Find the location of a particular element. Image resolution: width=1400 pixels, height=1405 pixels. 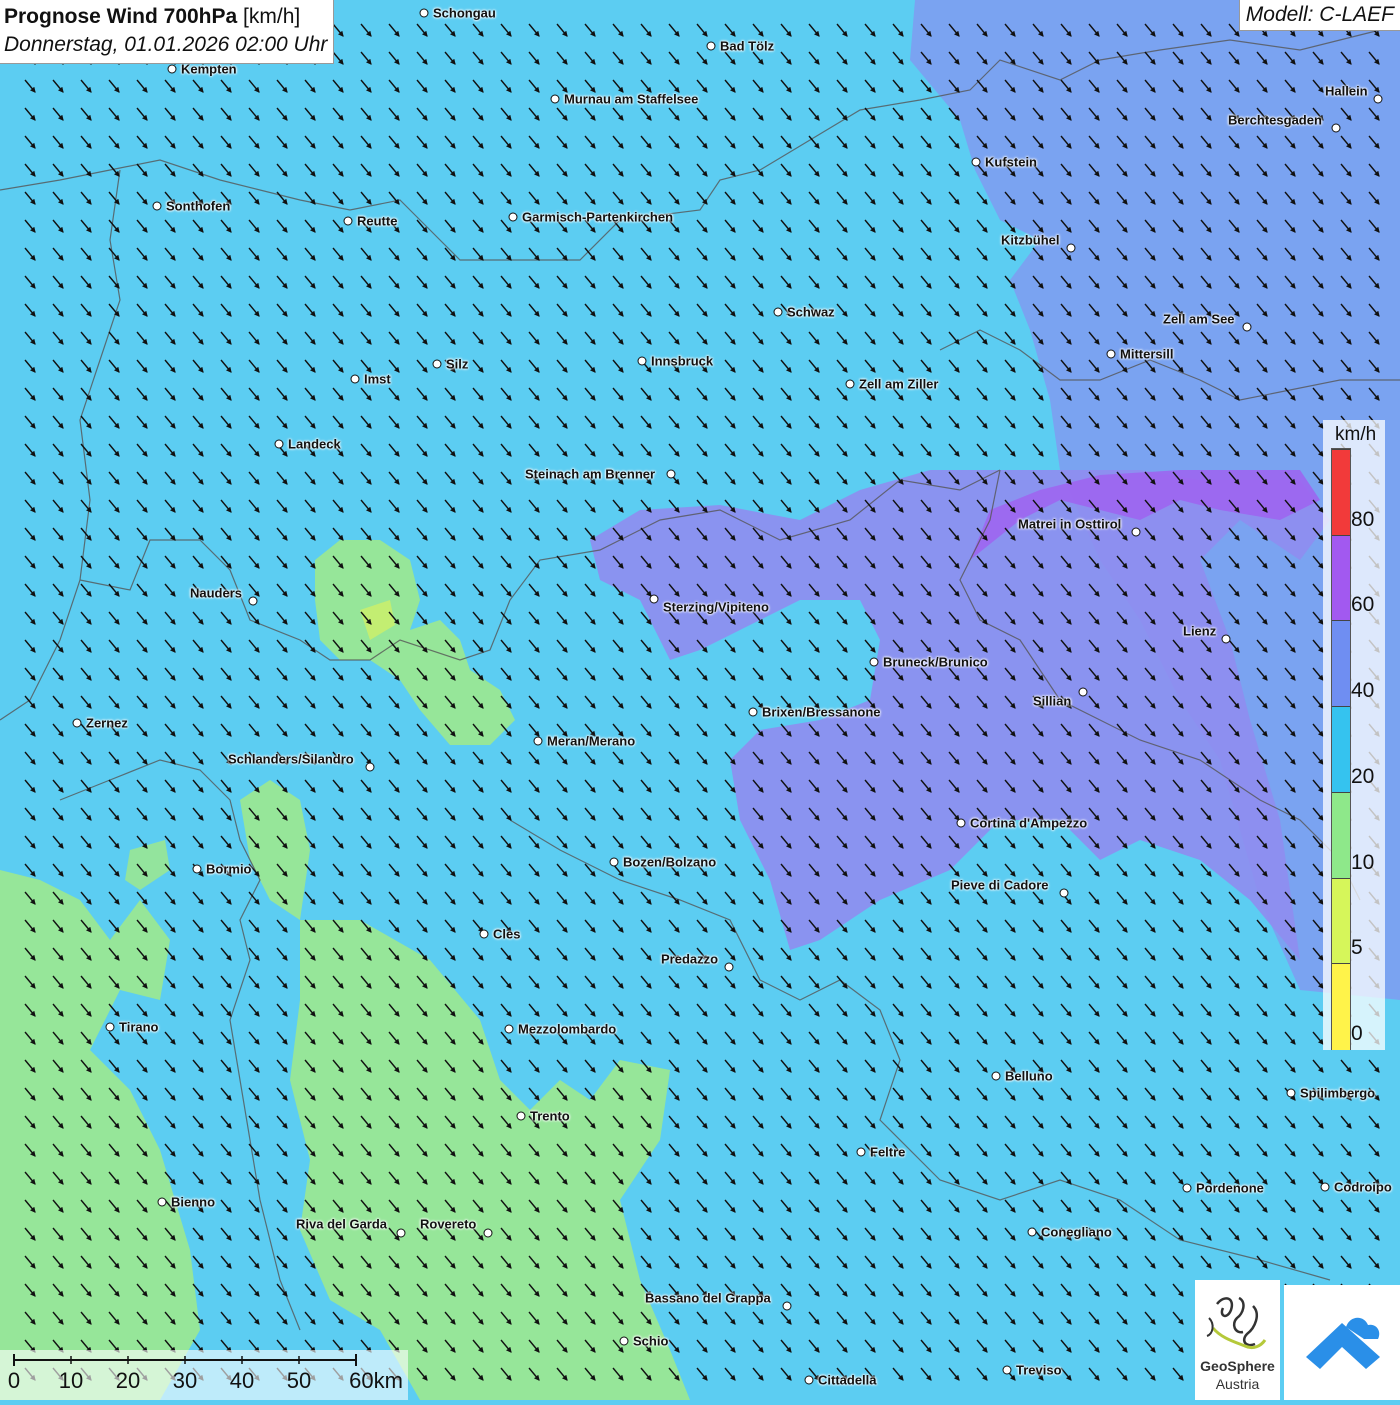

legend-tick-label: 0 is located at coordinates (1357, 1033).